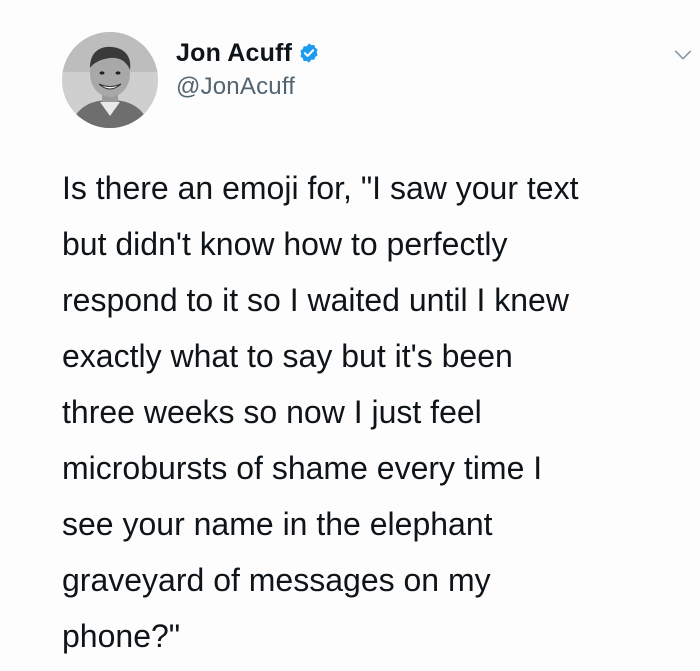  Describe the element at coordinates (235, 87) in the screenshot. I see `author-handle: @JonAcuff` at that location.